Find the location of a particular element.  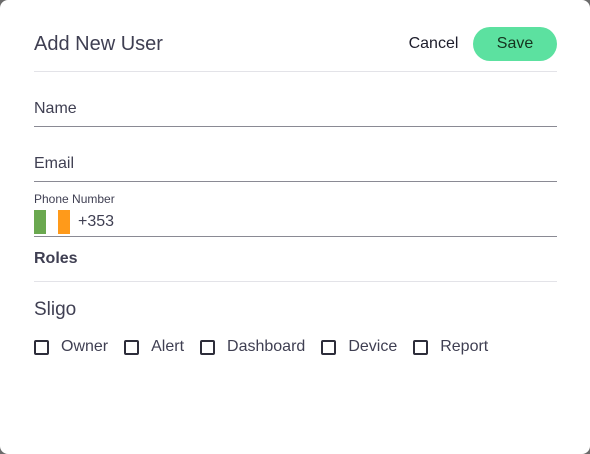

role-owner: Owner is located at coordinates (71, 347).